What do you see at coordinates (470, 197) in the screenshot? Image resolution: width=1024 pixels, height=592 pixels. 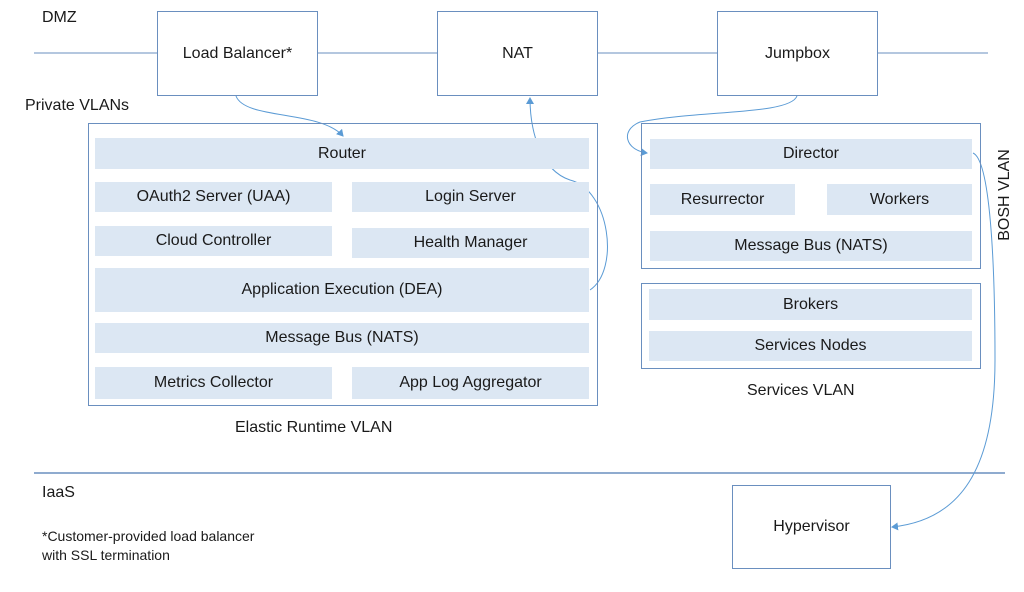 I see `login-server: Login Server` at bounding box center [470, 197].